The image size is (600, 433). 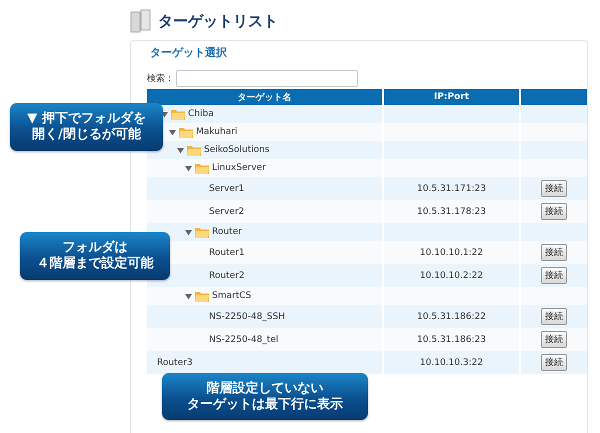 I want to click on search-field, so click(x=267, y=78).